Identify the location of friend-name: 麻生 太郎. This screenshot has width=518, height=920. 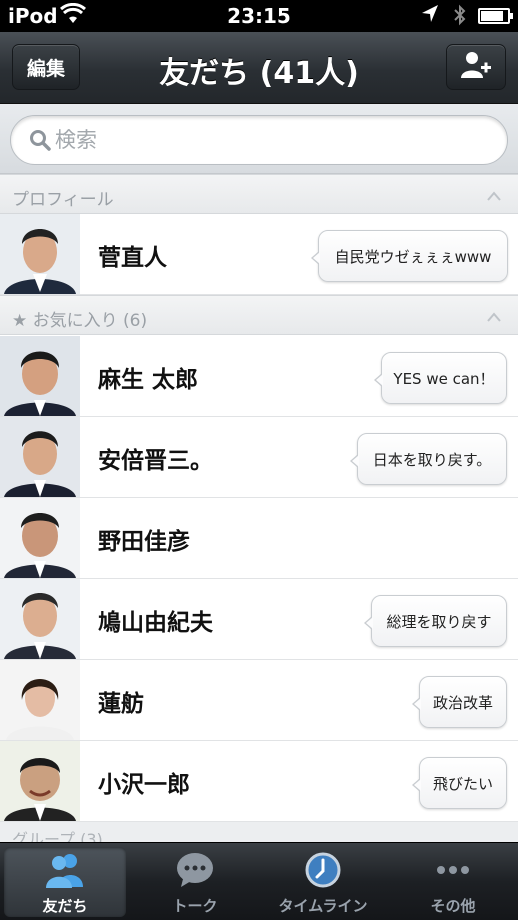
(148, 380).